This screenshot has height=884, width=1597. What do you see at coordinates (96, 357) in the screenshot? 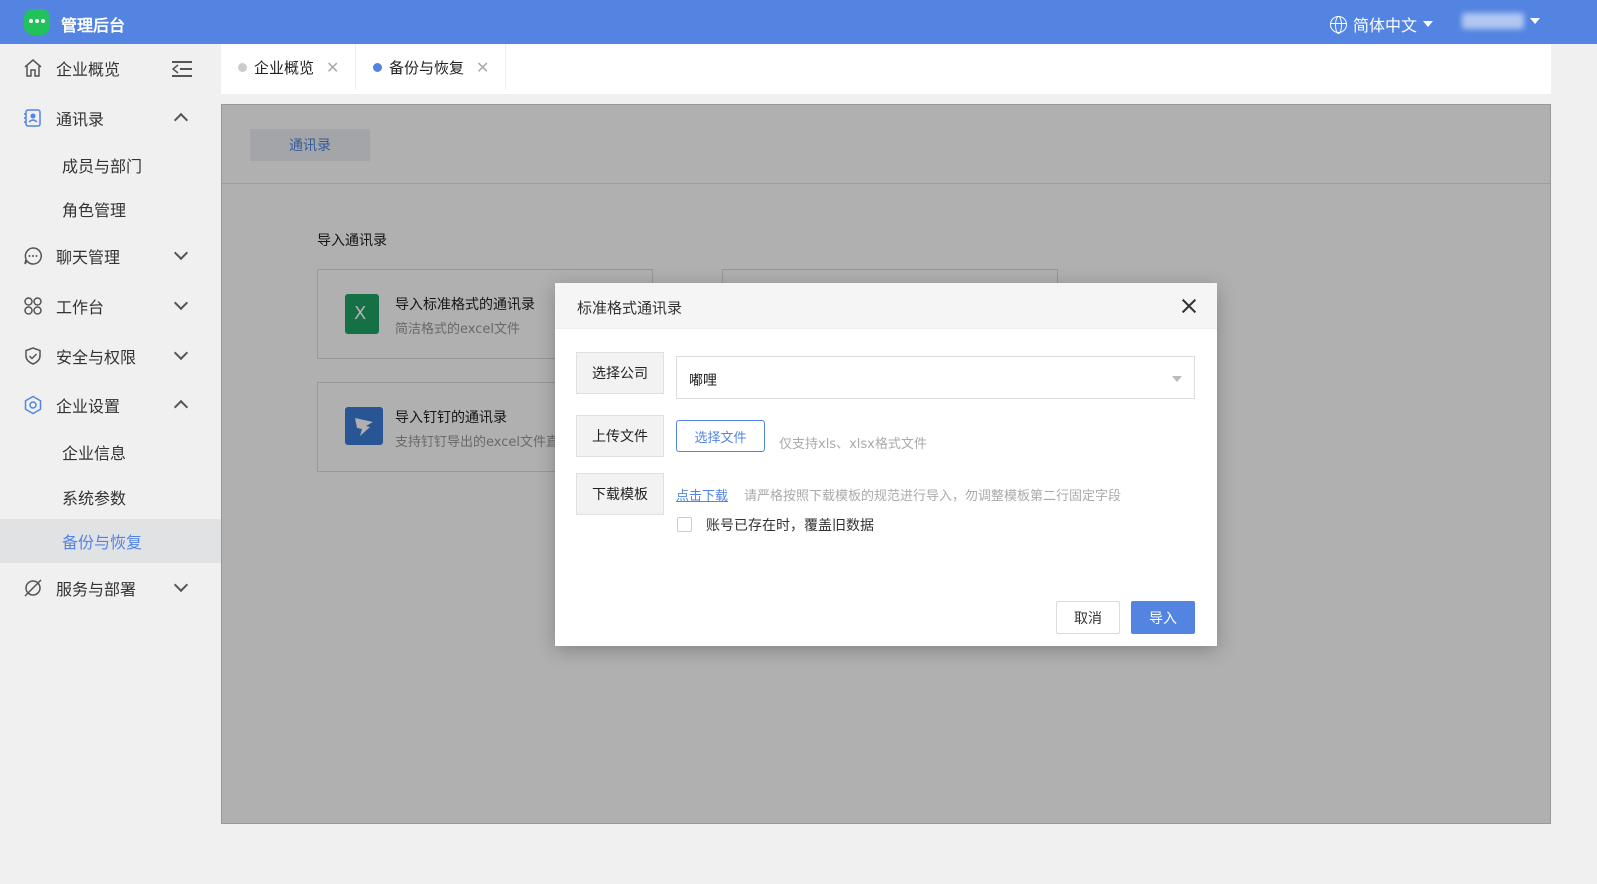
I see `sidebar-item-label: 安全与权限` at bounding box center [96, 357].